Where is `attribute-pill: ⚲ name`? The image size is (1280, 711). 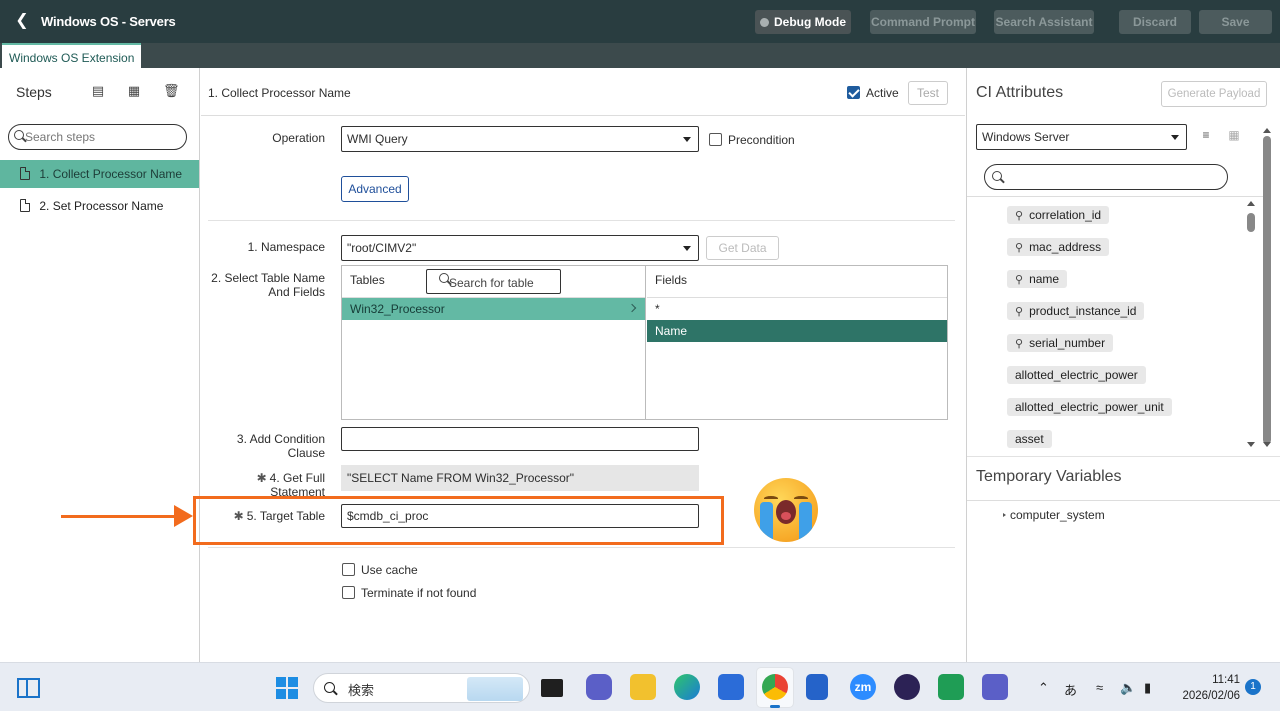 attribute-pill: ⚲ name is located at coordinates (1037, 279).